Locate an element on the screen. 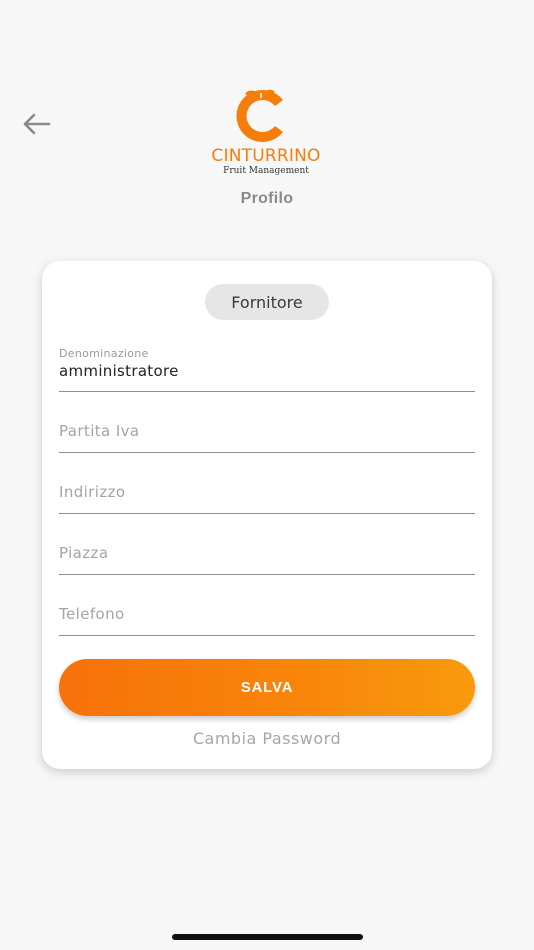 The image size is (534, 950). back-button is located at coordinates (36, 124).